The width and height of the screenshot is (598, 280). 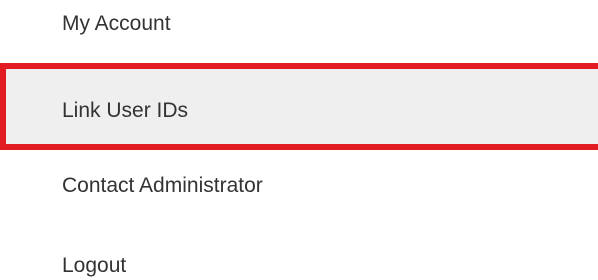 What do you see at coordinates (94, 265) in the screenshot?
I see `menu-item-label: Logout` at bounding box center [94, 265].